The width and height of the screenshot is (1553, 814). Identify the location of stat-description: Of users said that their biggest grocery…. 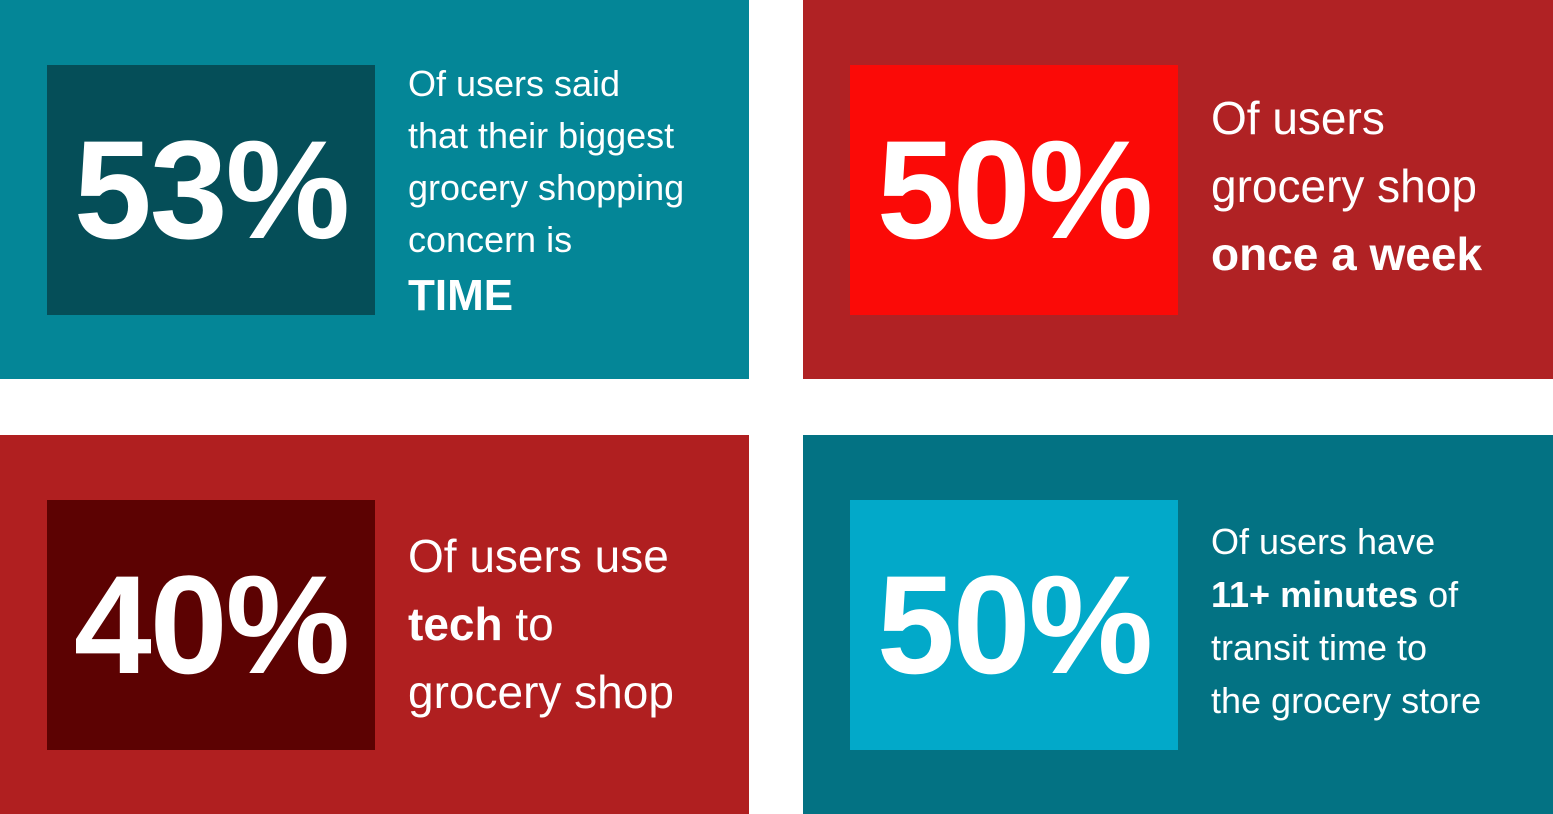
(546, 192).